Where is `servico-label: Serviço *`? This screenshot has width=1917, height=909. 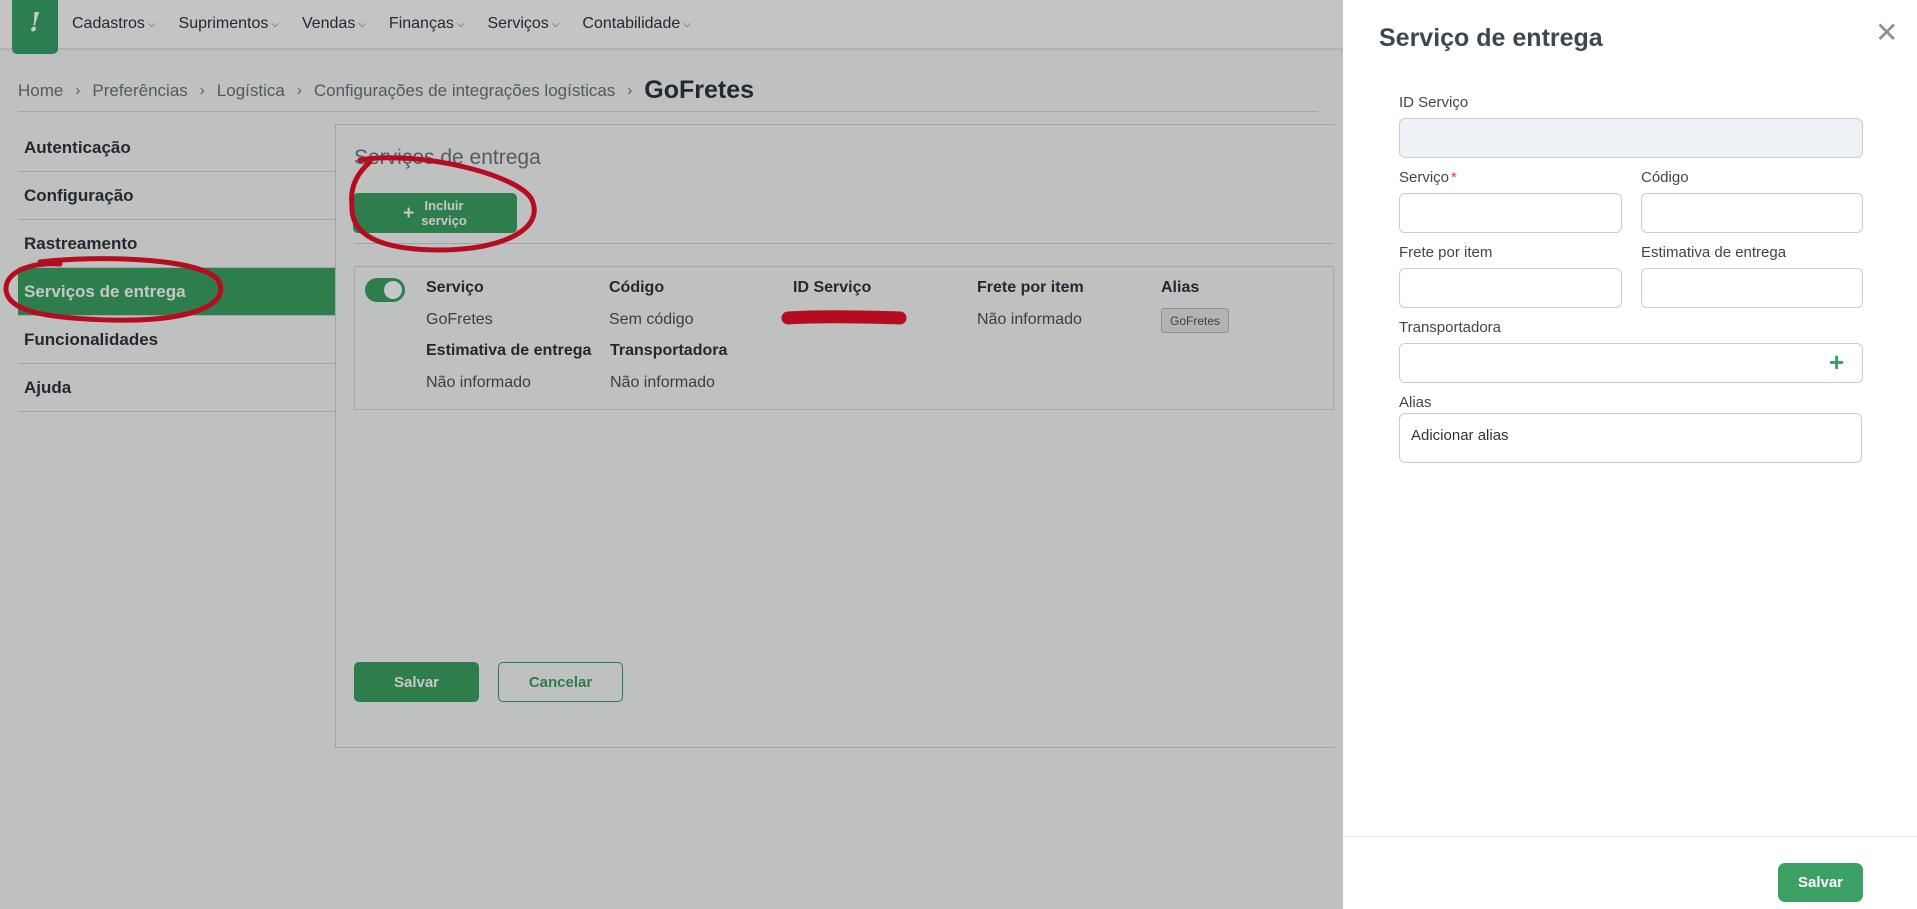
servico-label: Serviço * is located at coordinates (1428, 177).